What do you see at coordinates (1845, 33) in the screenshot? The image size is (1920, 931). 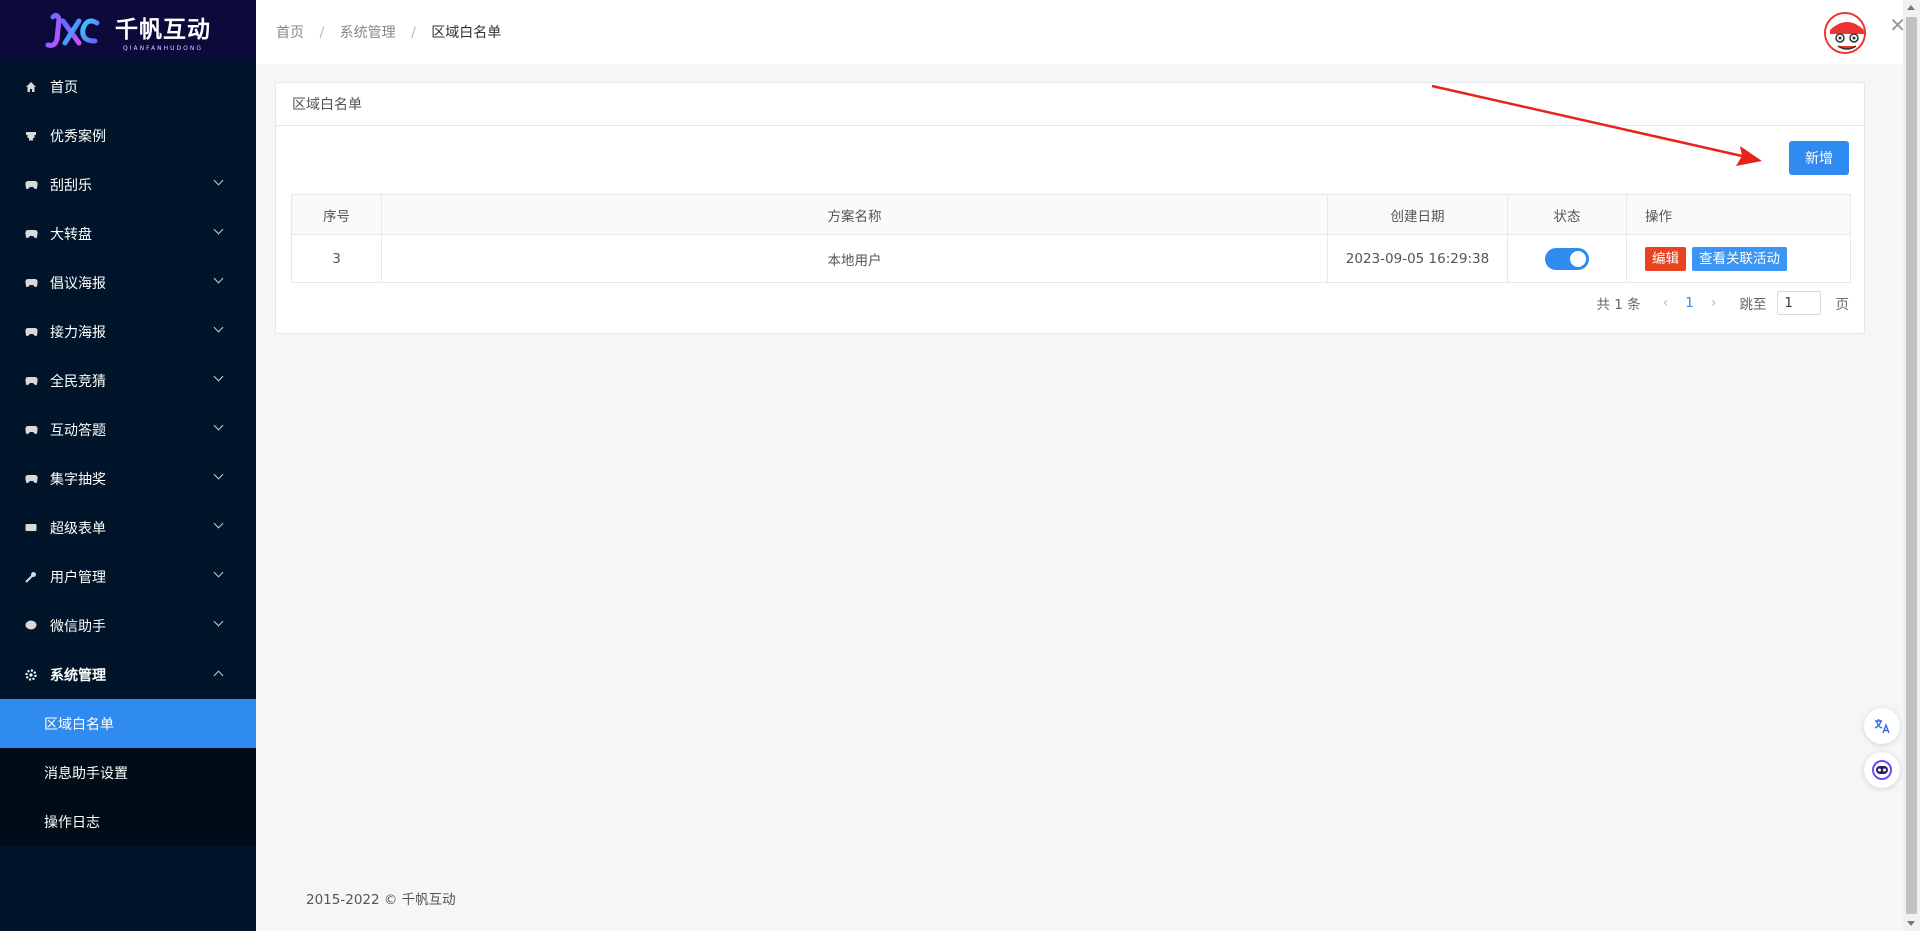 I see `avatar` at bounding box center [1845, 33].